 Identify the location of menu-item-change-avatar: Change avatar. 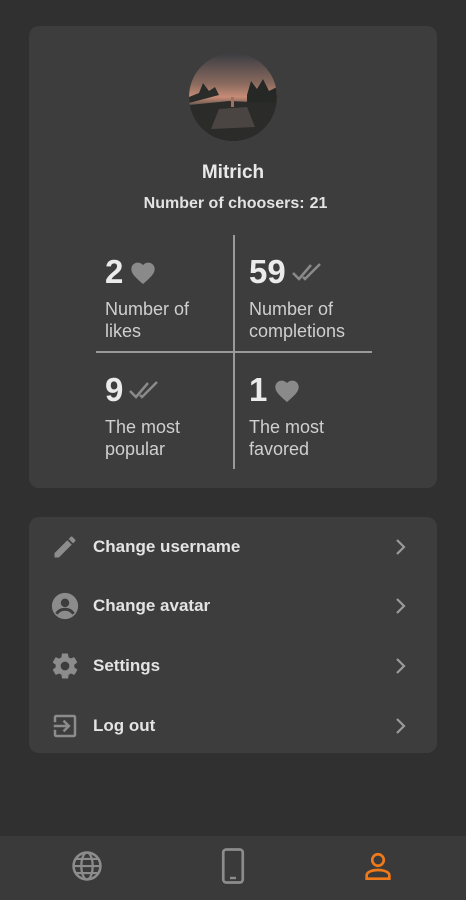
(233, 606).